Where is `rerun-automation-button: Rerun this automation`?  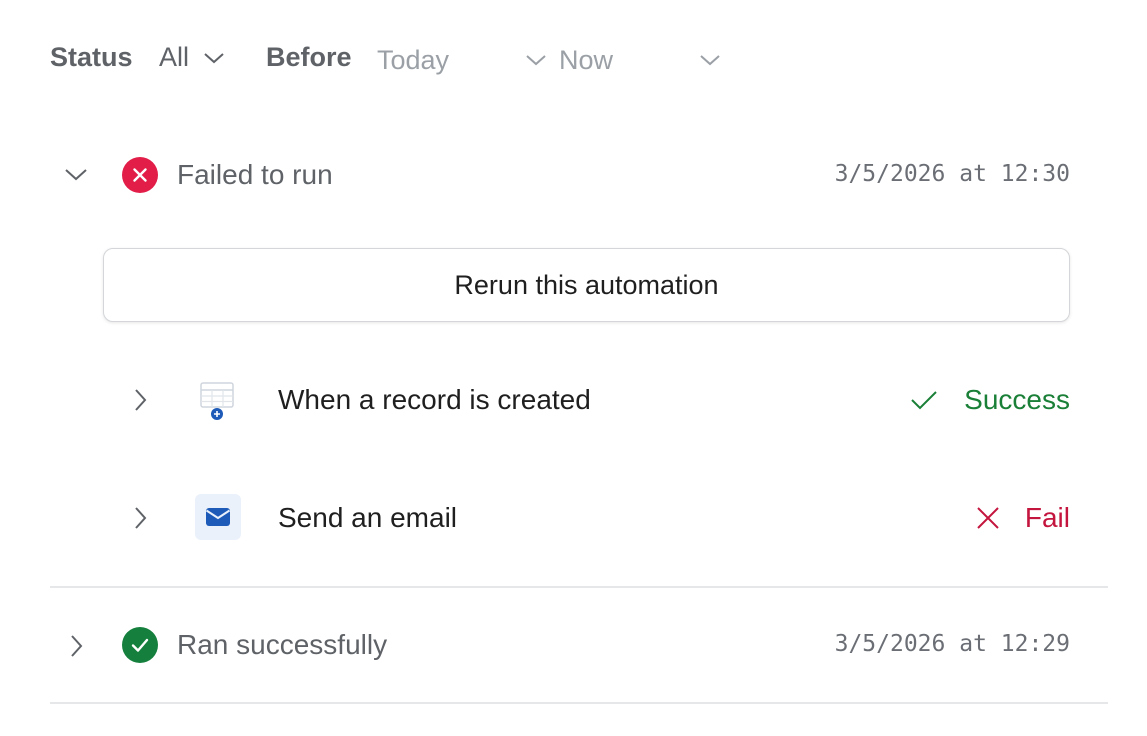
rerun-automation-button: Rerun this automation is located at coordinates (586, 285).